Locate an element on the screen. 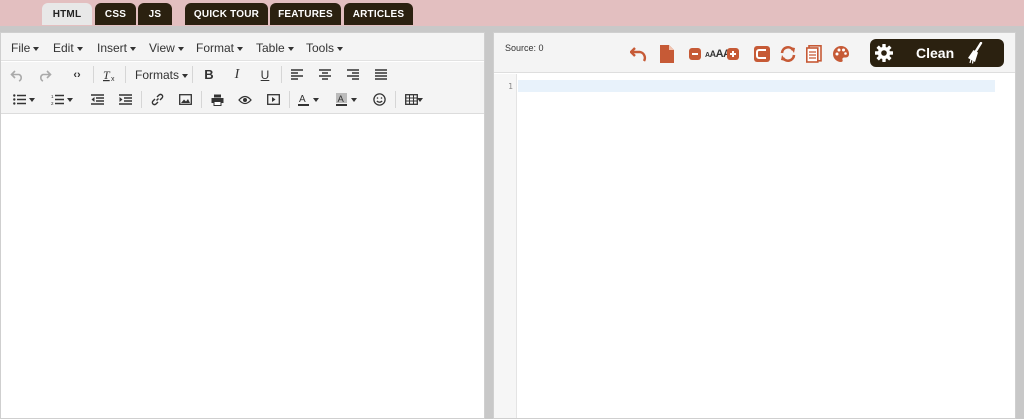 The height and width of the screenshot is (419, 1024). tab-quick-tour: QUICK TOUR is located at coordinates (226, 14).